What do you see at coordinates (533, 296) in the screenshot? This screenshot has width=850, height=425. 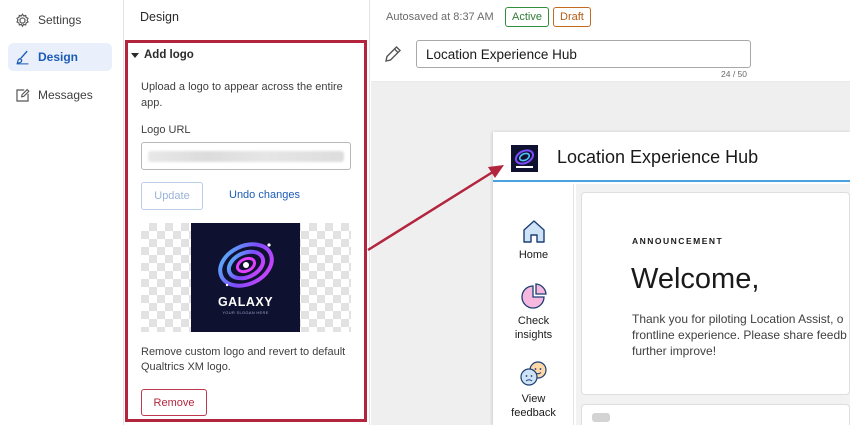 I see `pie-chart-icon` at bounding box center [533, 296].